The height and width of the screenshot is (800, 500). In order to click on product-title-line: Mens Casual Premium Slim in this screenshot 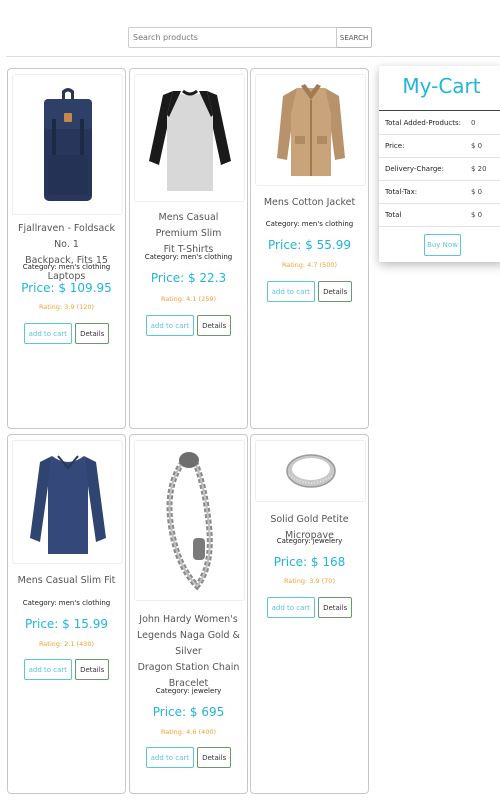, I will do `click(188, 225)`.